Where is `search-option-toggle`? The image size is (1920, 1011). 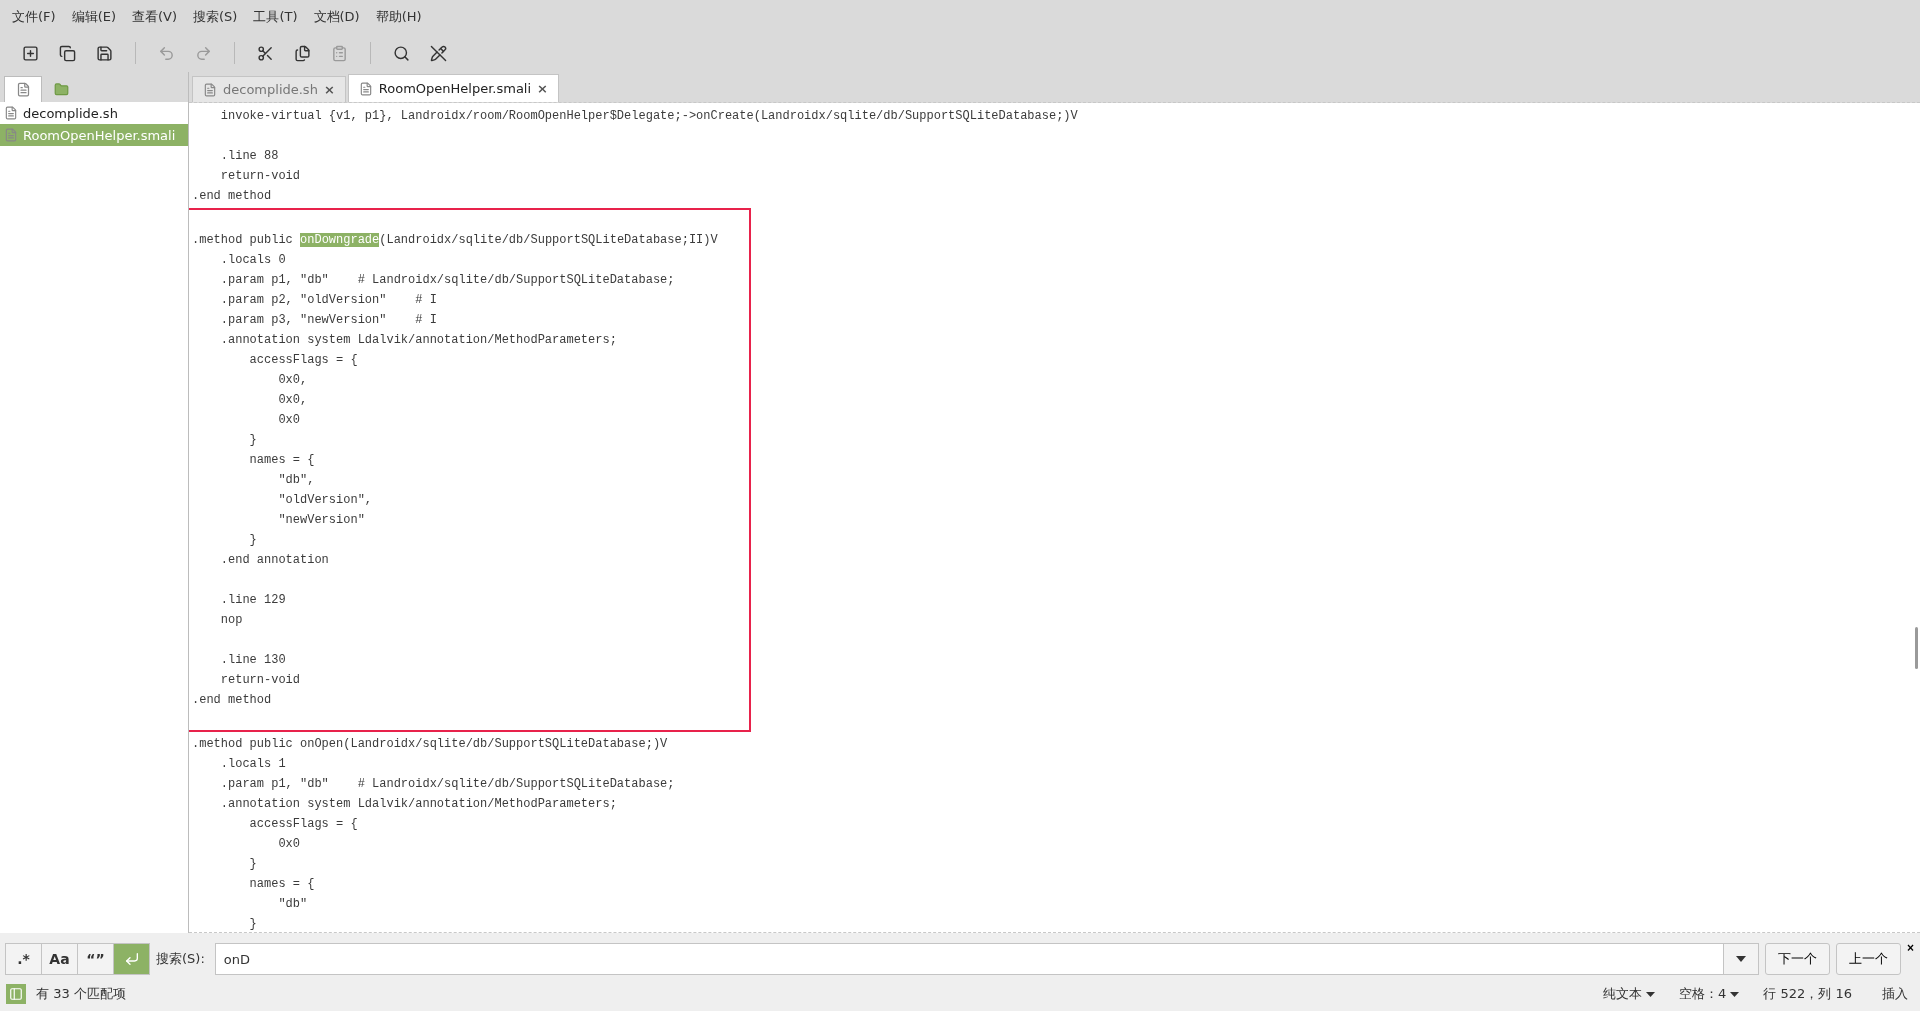 search-option-toggle is located at coordinates (131, 959).